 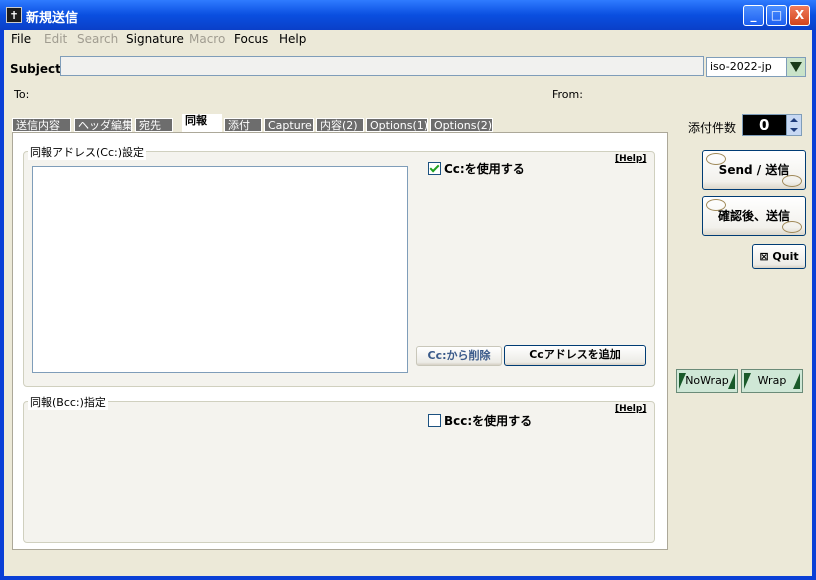 I want to click on use-bcc-checkbox: Bcc:を使用する, so click(x=480, y=420).